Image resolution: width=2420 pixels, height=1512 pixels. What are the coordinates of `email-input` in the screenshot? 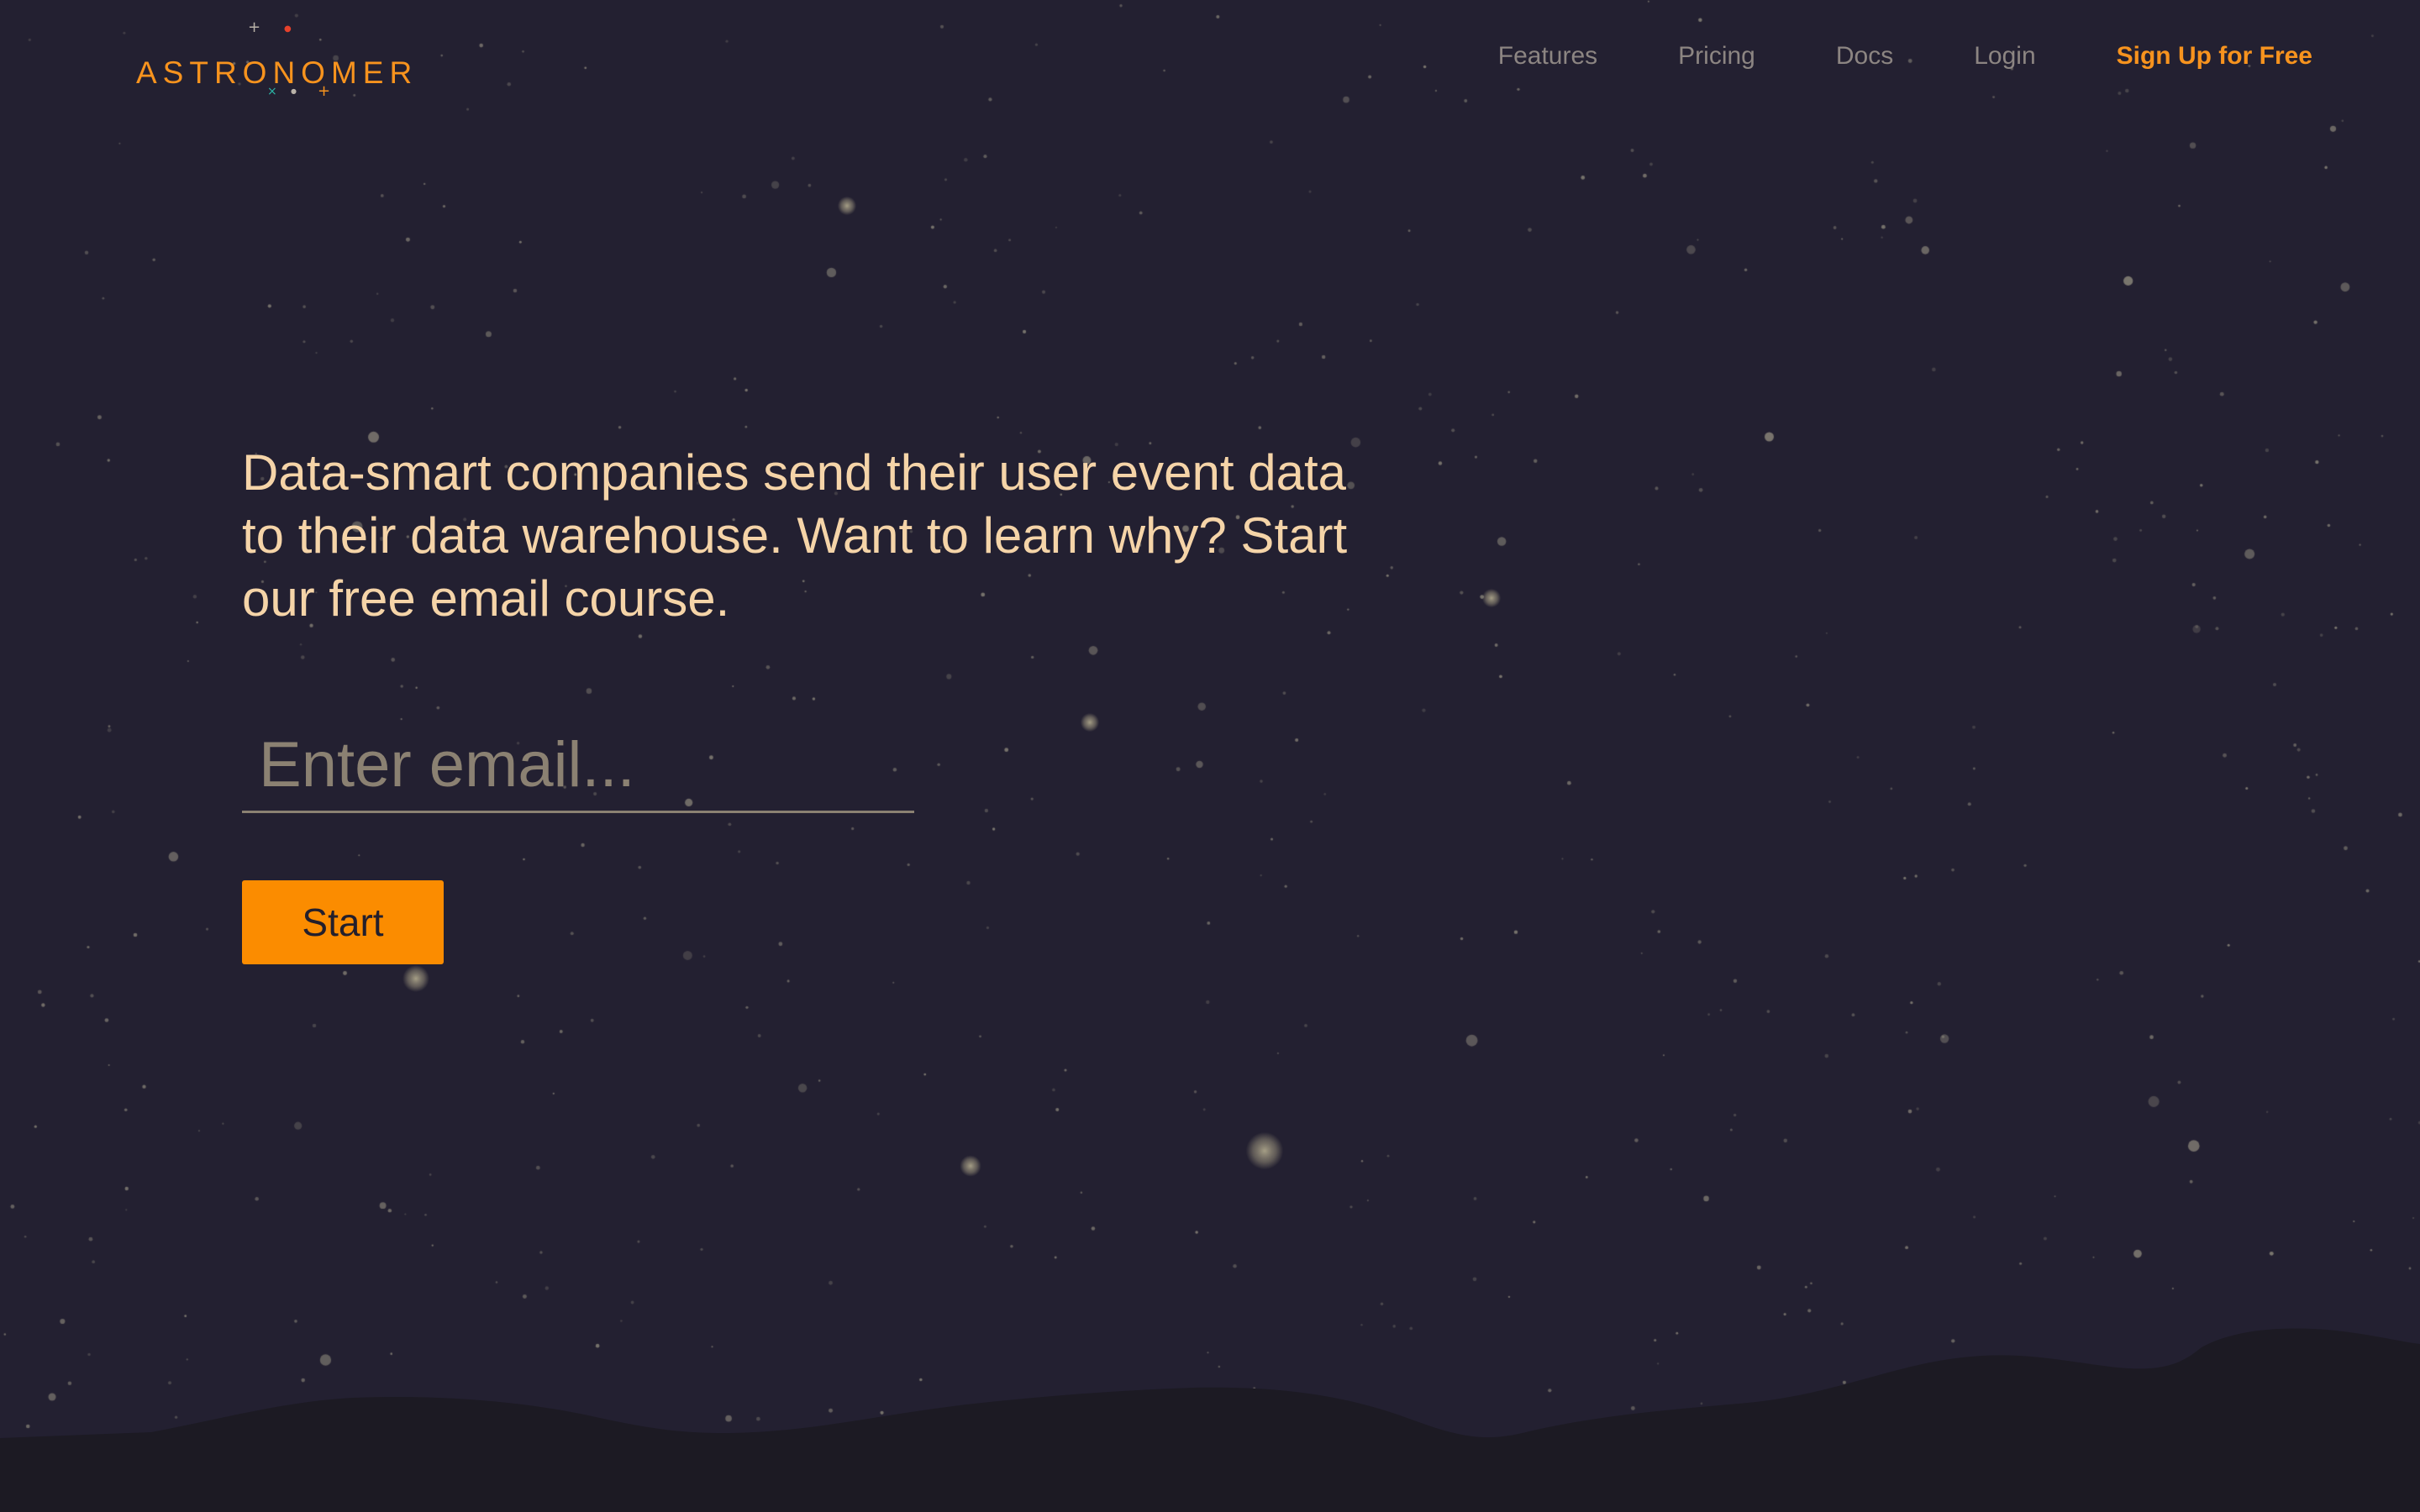 It's located at (578, 764).